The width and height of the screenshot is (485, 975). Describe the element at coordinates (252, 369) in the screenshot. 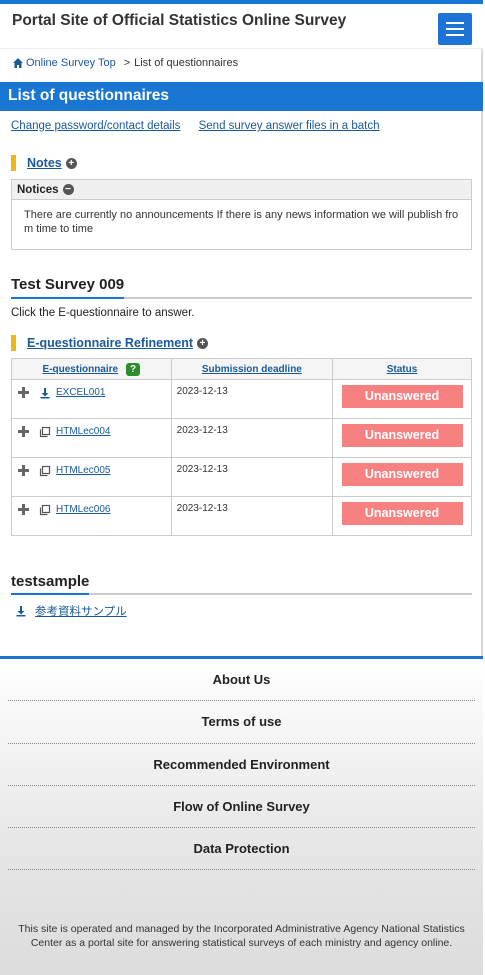

I see `column-header-deadline: Submission deadline` at that location.